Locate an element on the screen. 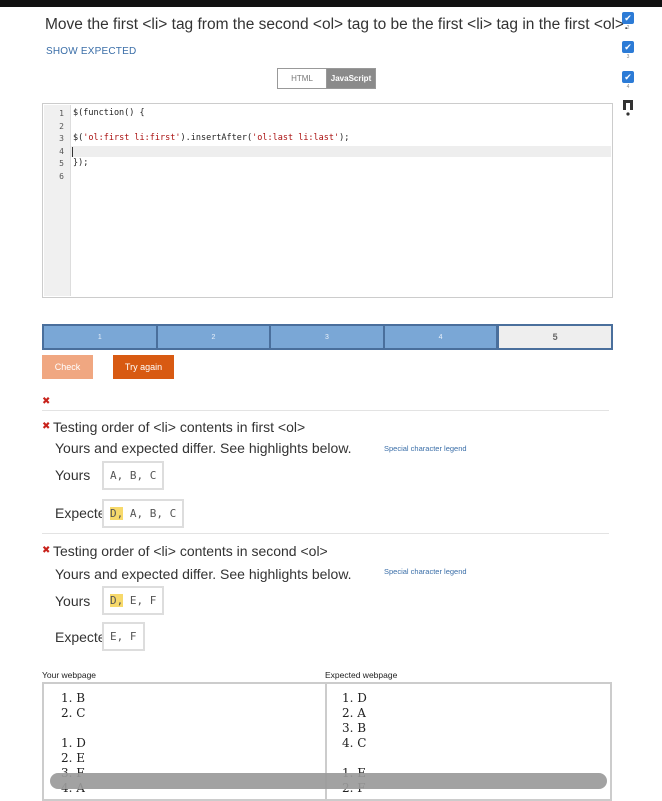  level-indicator: ✔ 3 is located at coordinates (628, 50).